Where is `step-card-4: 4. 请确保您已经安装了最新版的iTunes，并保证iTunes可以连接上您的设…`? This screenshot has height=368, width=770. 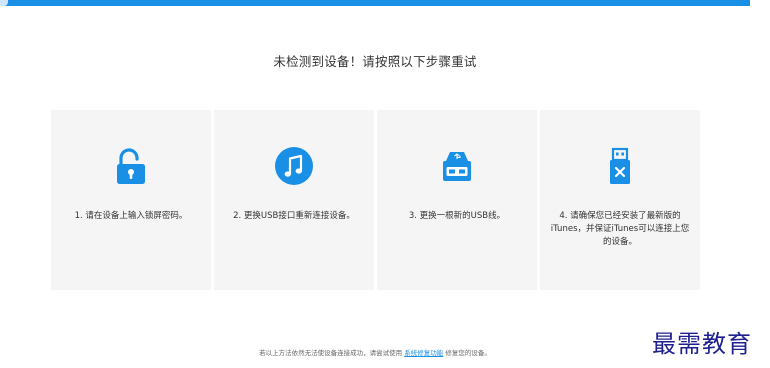 step-card-4: 4. 请确保您已经安装了最新版的iTunes，并保证iTunes可以连接上您的设… is located at coordinates (620, 200).